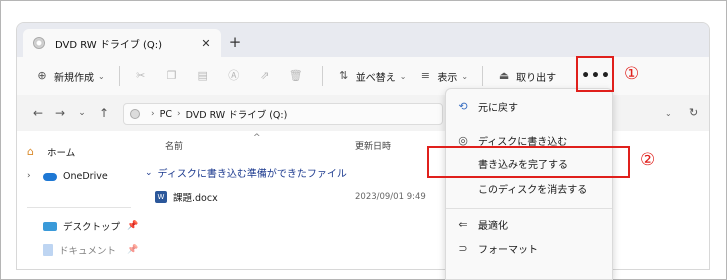 The image size is (727, 280). I want to click on sidebar-item-label: デスクトップ, so click(92, 227).